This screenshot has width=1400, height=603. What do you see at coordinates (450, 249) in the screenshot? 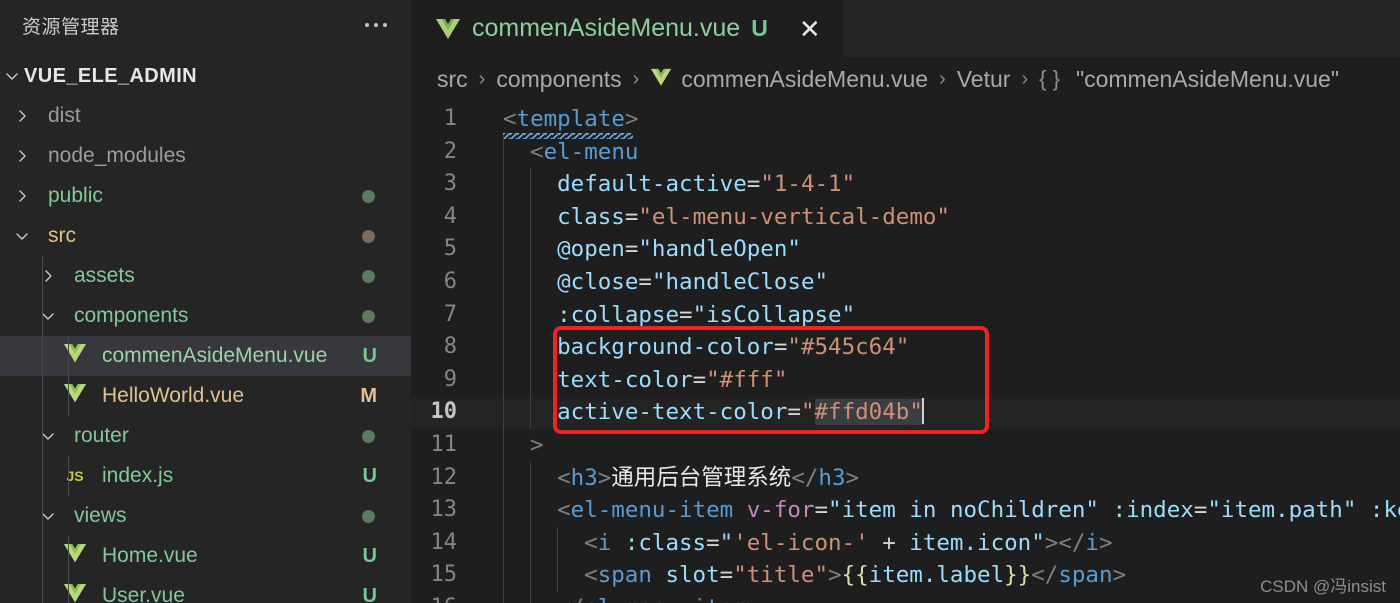
I see `line-number: 5` at bounding box center [450, 249].